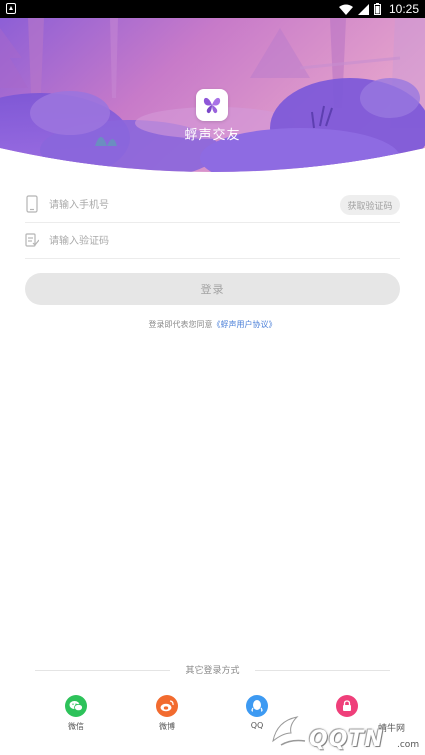 This screenshot has height=755, width=425. Describe the element at coordinates (408, 745) in the screenshot. I see `watermark-suffix: .com` at that location.